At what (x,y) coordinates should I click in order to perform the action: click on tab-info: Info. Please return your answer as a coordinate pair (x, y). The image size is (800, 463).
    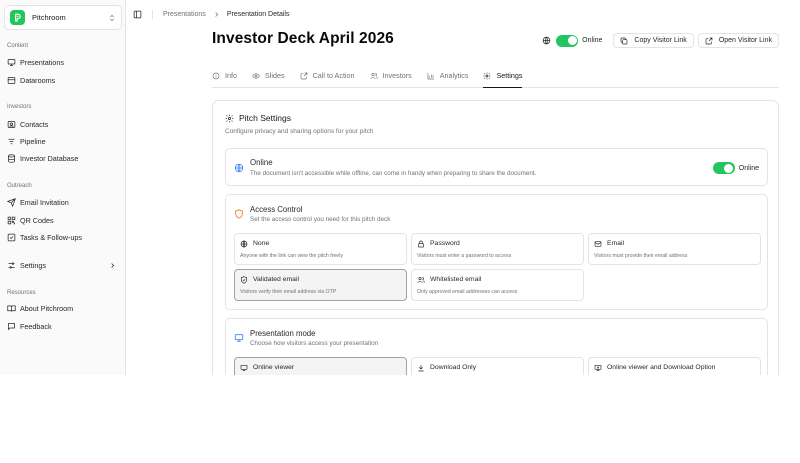
    Looking at the image, I should click on (224, 75).